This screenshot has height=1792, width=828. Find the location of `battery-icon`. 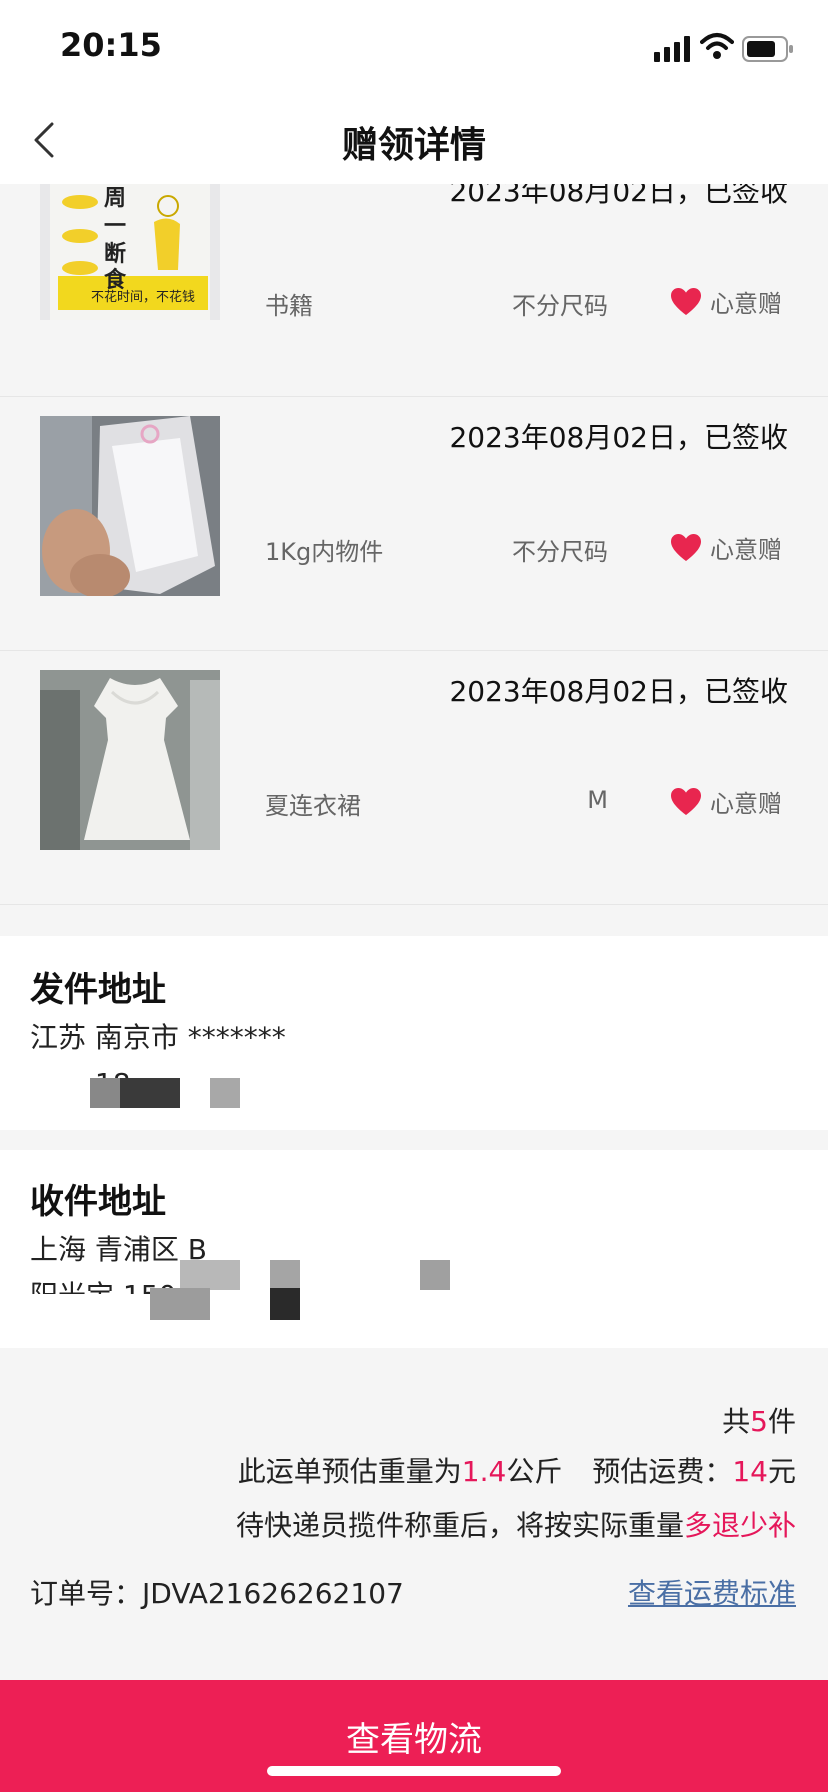

battery-icon is located at coordinates (767, 49).